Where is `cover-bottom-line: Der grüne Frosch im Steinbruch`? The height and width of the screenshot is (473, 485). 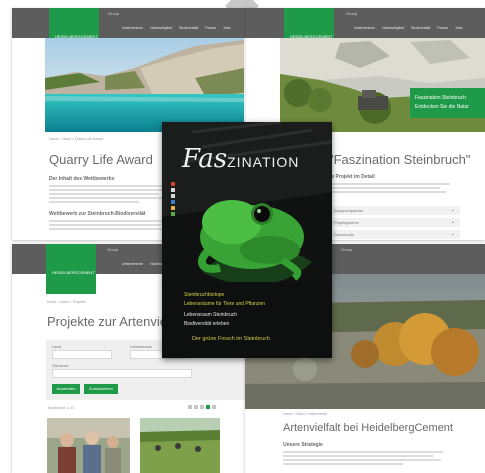
cover-bottom-line: Der grüne Frosch im Steinbruch is located at coordinates (231, 339).